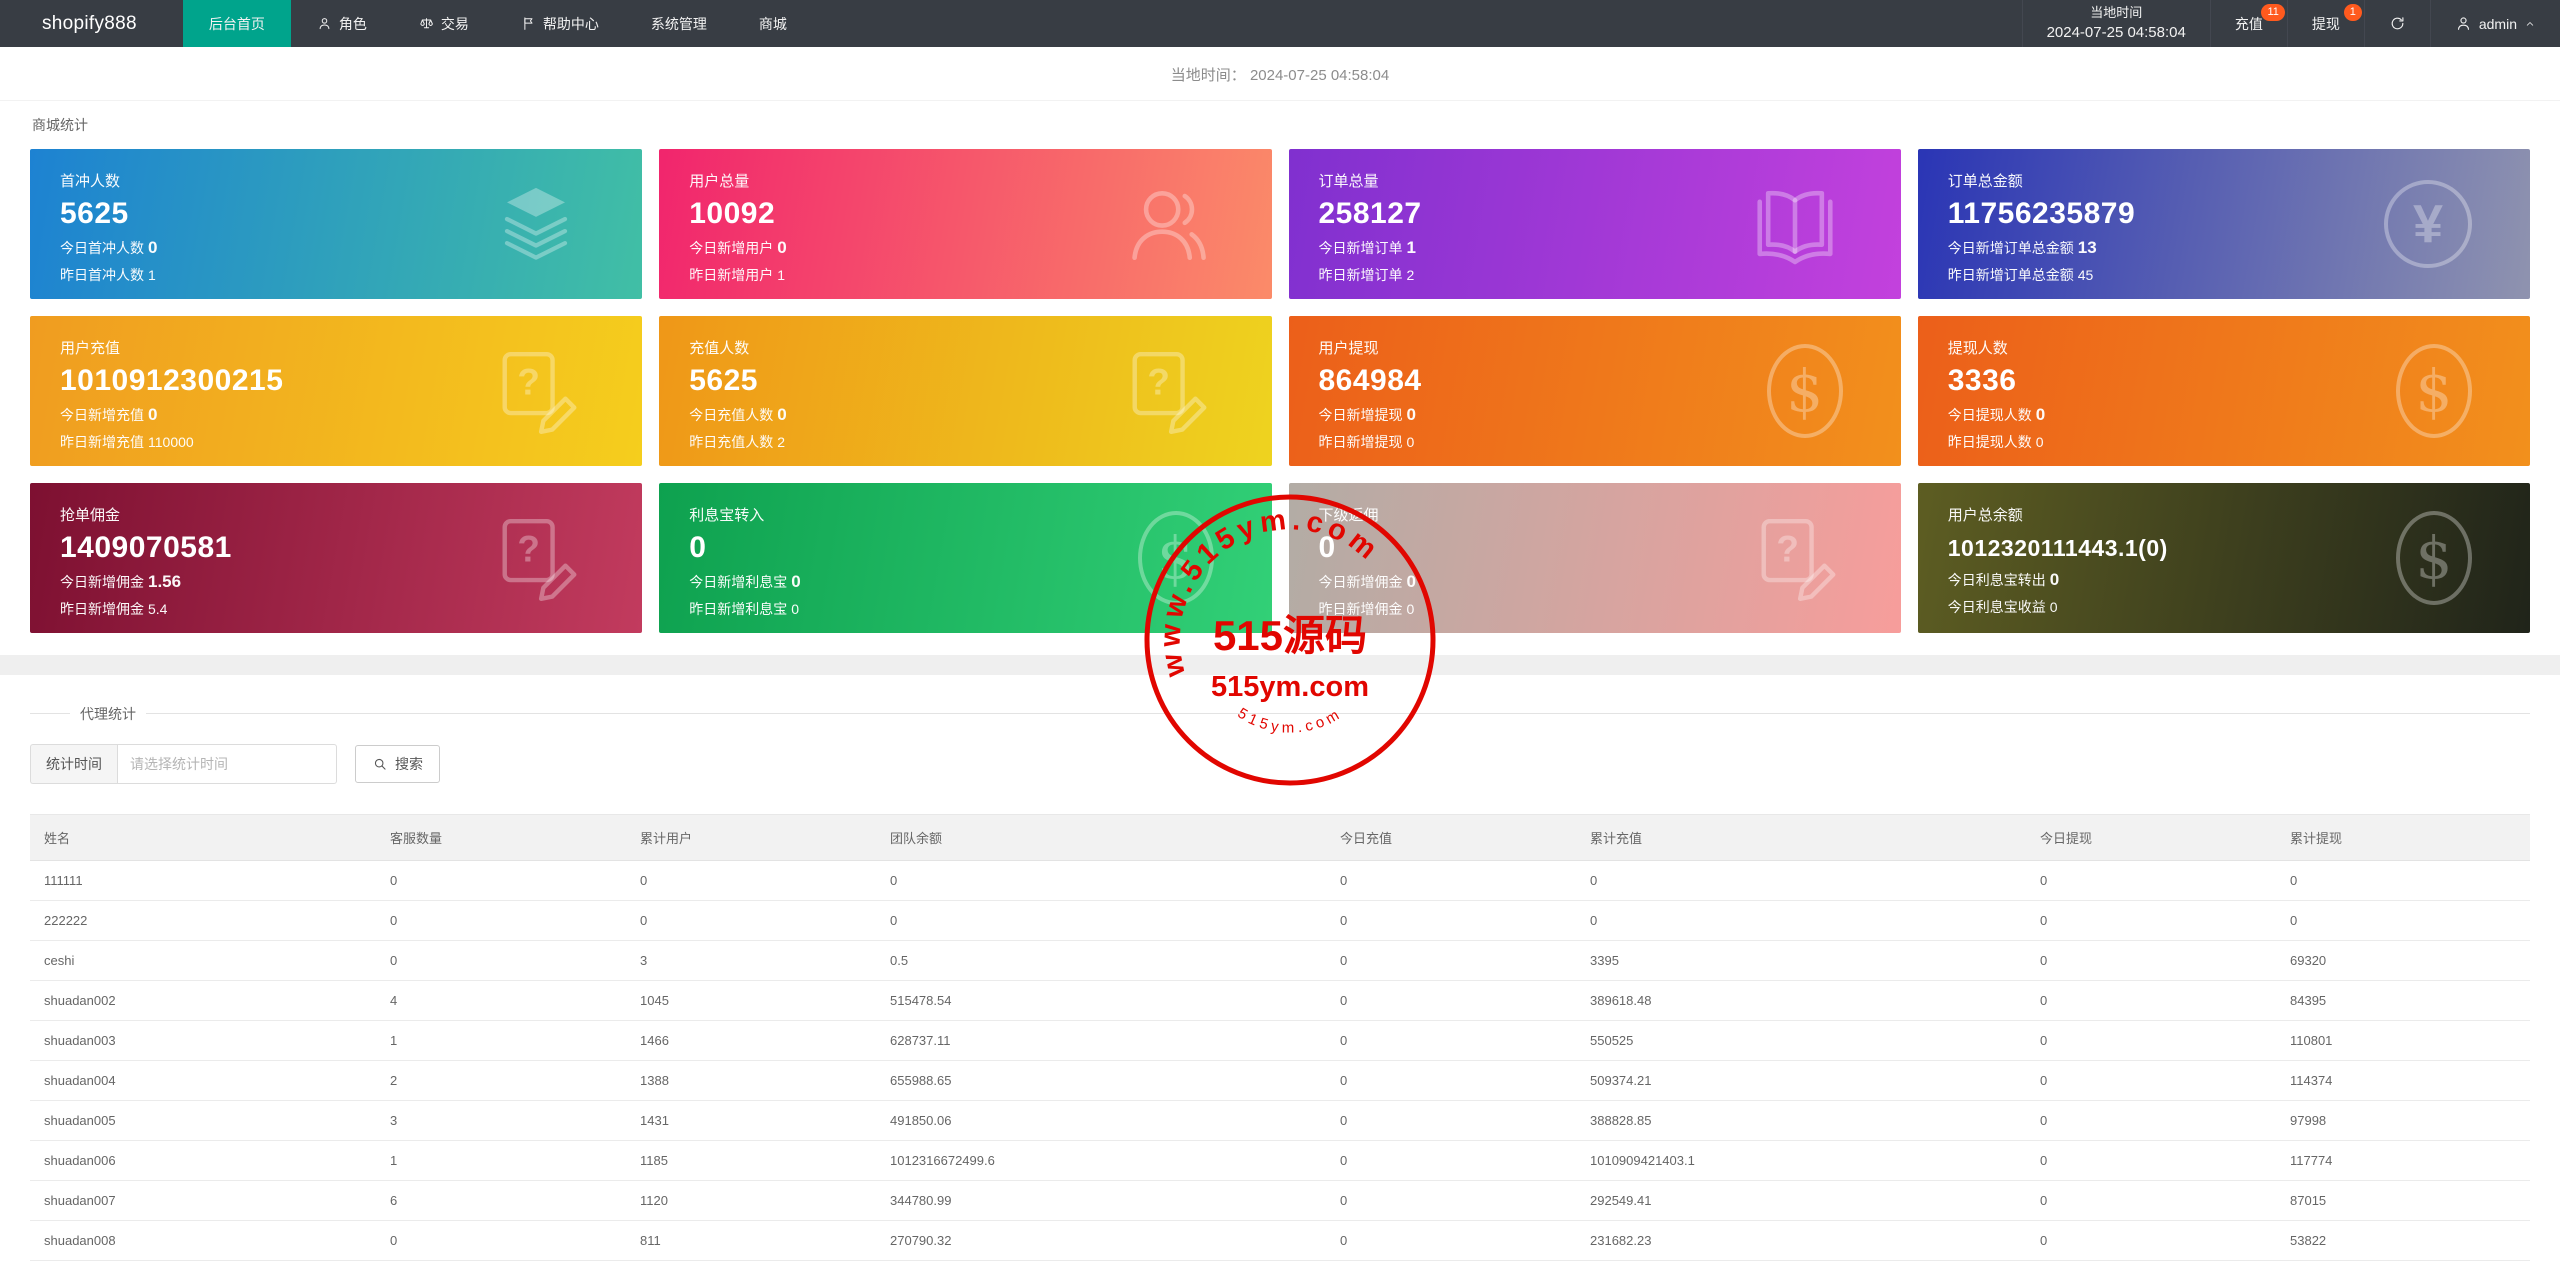 The height and width of the screenshot is (1271, 2560). What do you see at coordinates (731, 275) in the screenshot?
I see `stat-card-yesterday-label: 昨日新增用户` at bounding box center [731, 275].